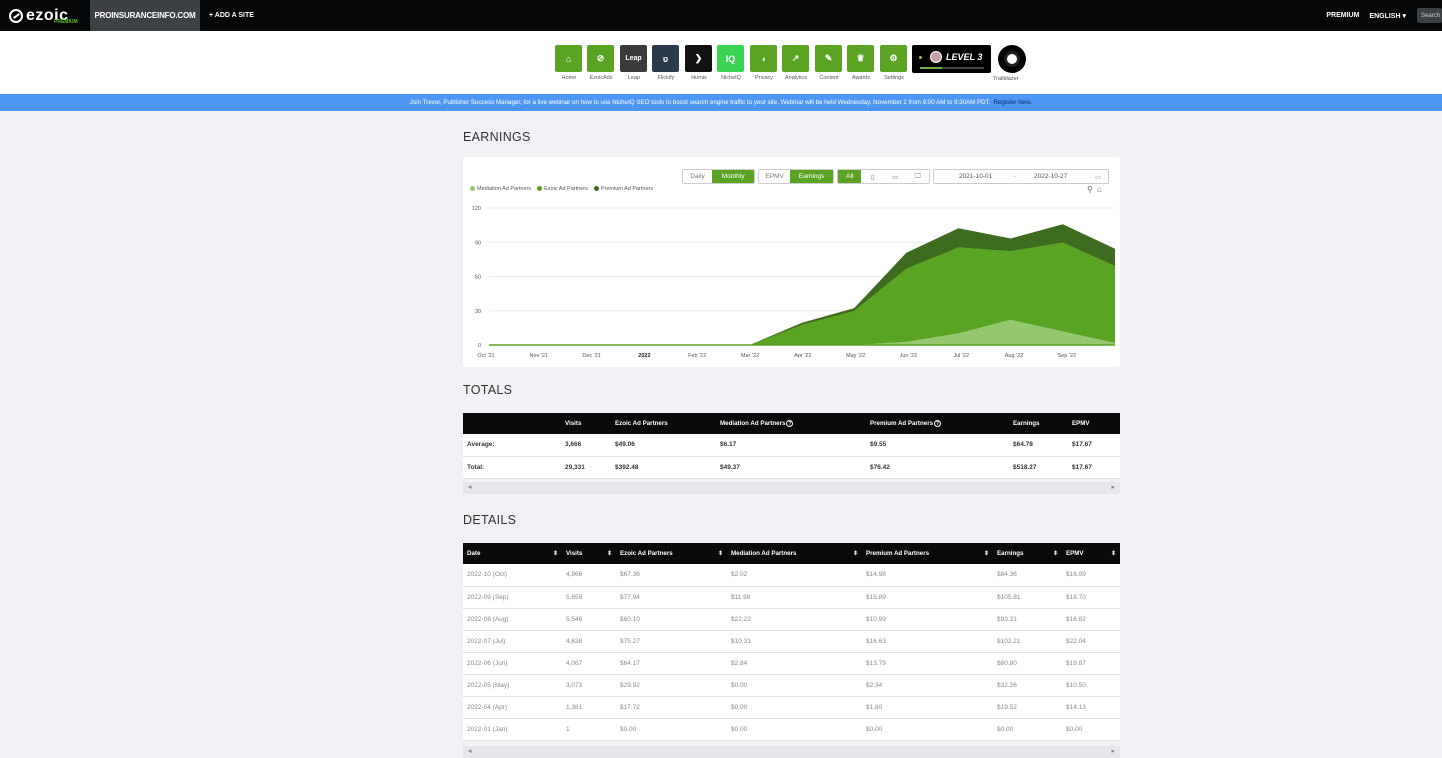 This screenshot has height=758, width=1442. What do you see at coordinates (802, 356) in the screenshot?
I see `x-tick-label: Apr '22` at bounding box center [802, 356].